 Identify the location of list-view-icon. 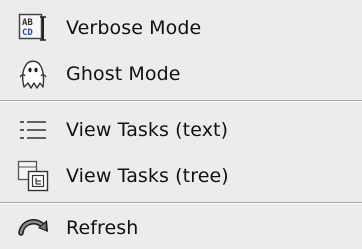
(33, 130).